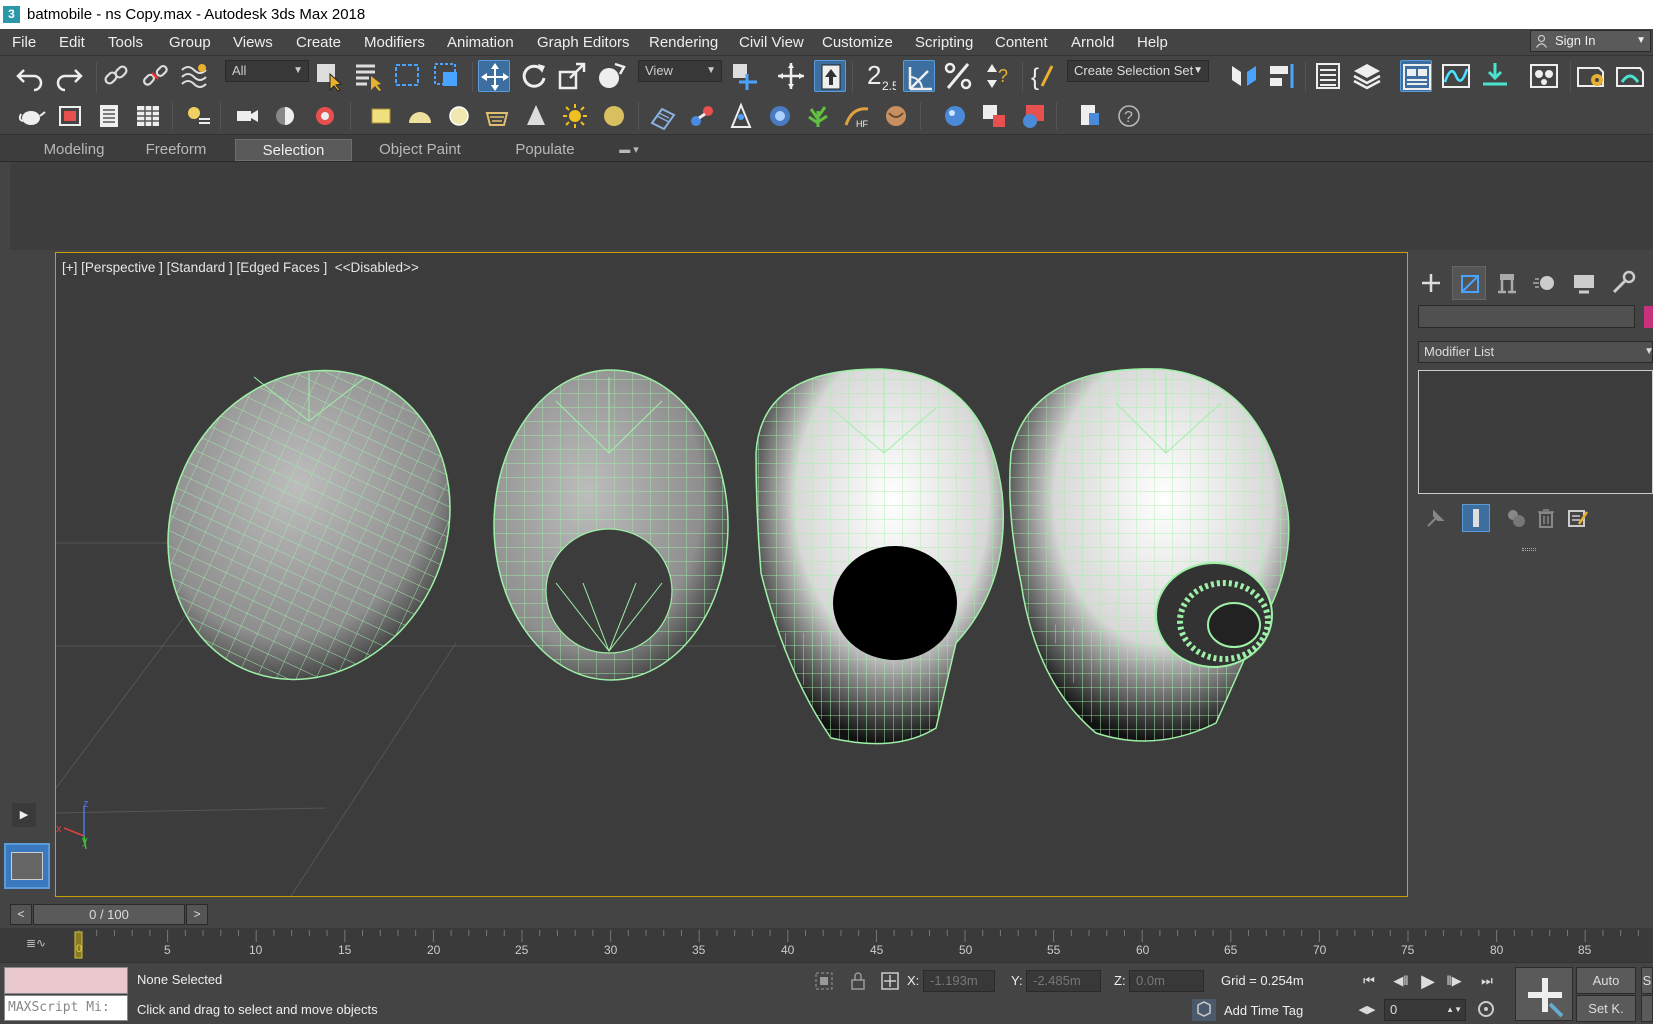 The image size is (1653, 1024). What do you see at coordinates (824, 981) in the screenshot?
I see `isolate-selection-icon` at bounding box center [824, 981].